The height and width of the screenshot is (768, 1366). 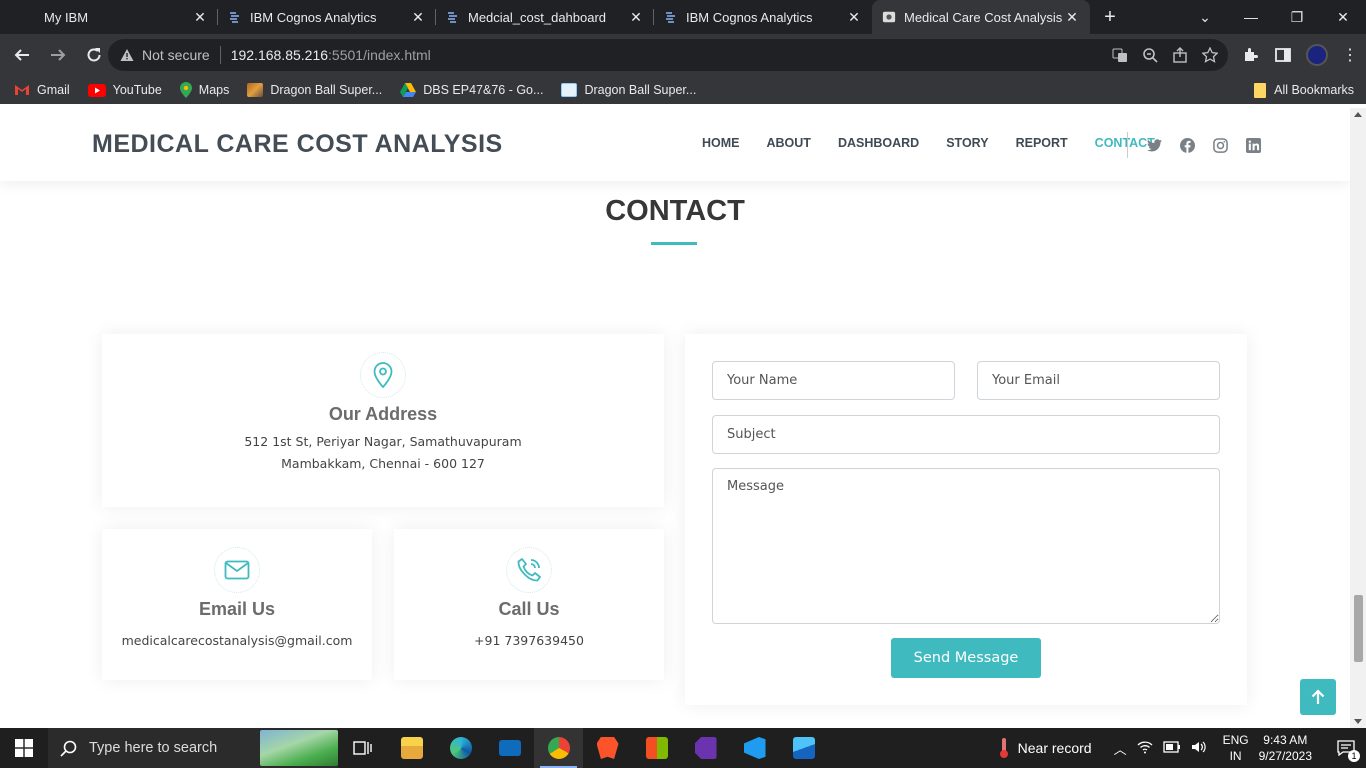 I want to click on section-title: CONTACT, so click(x=675, y=211).